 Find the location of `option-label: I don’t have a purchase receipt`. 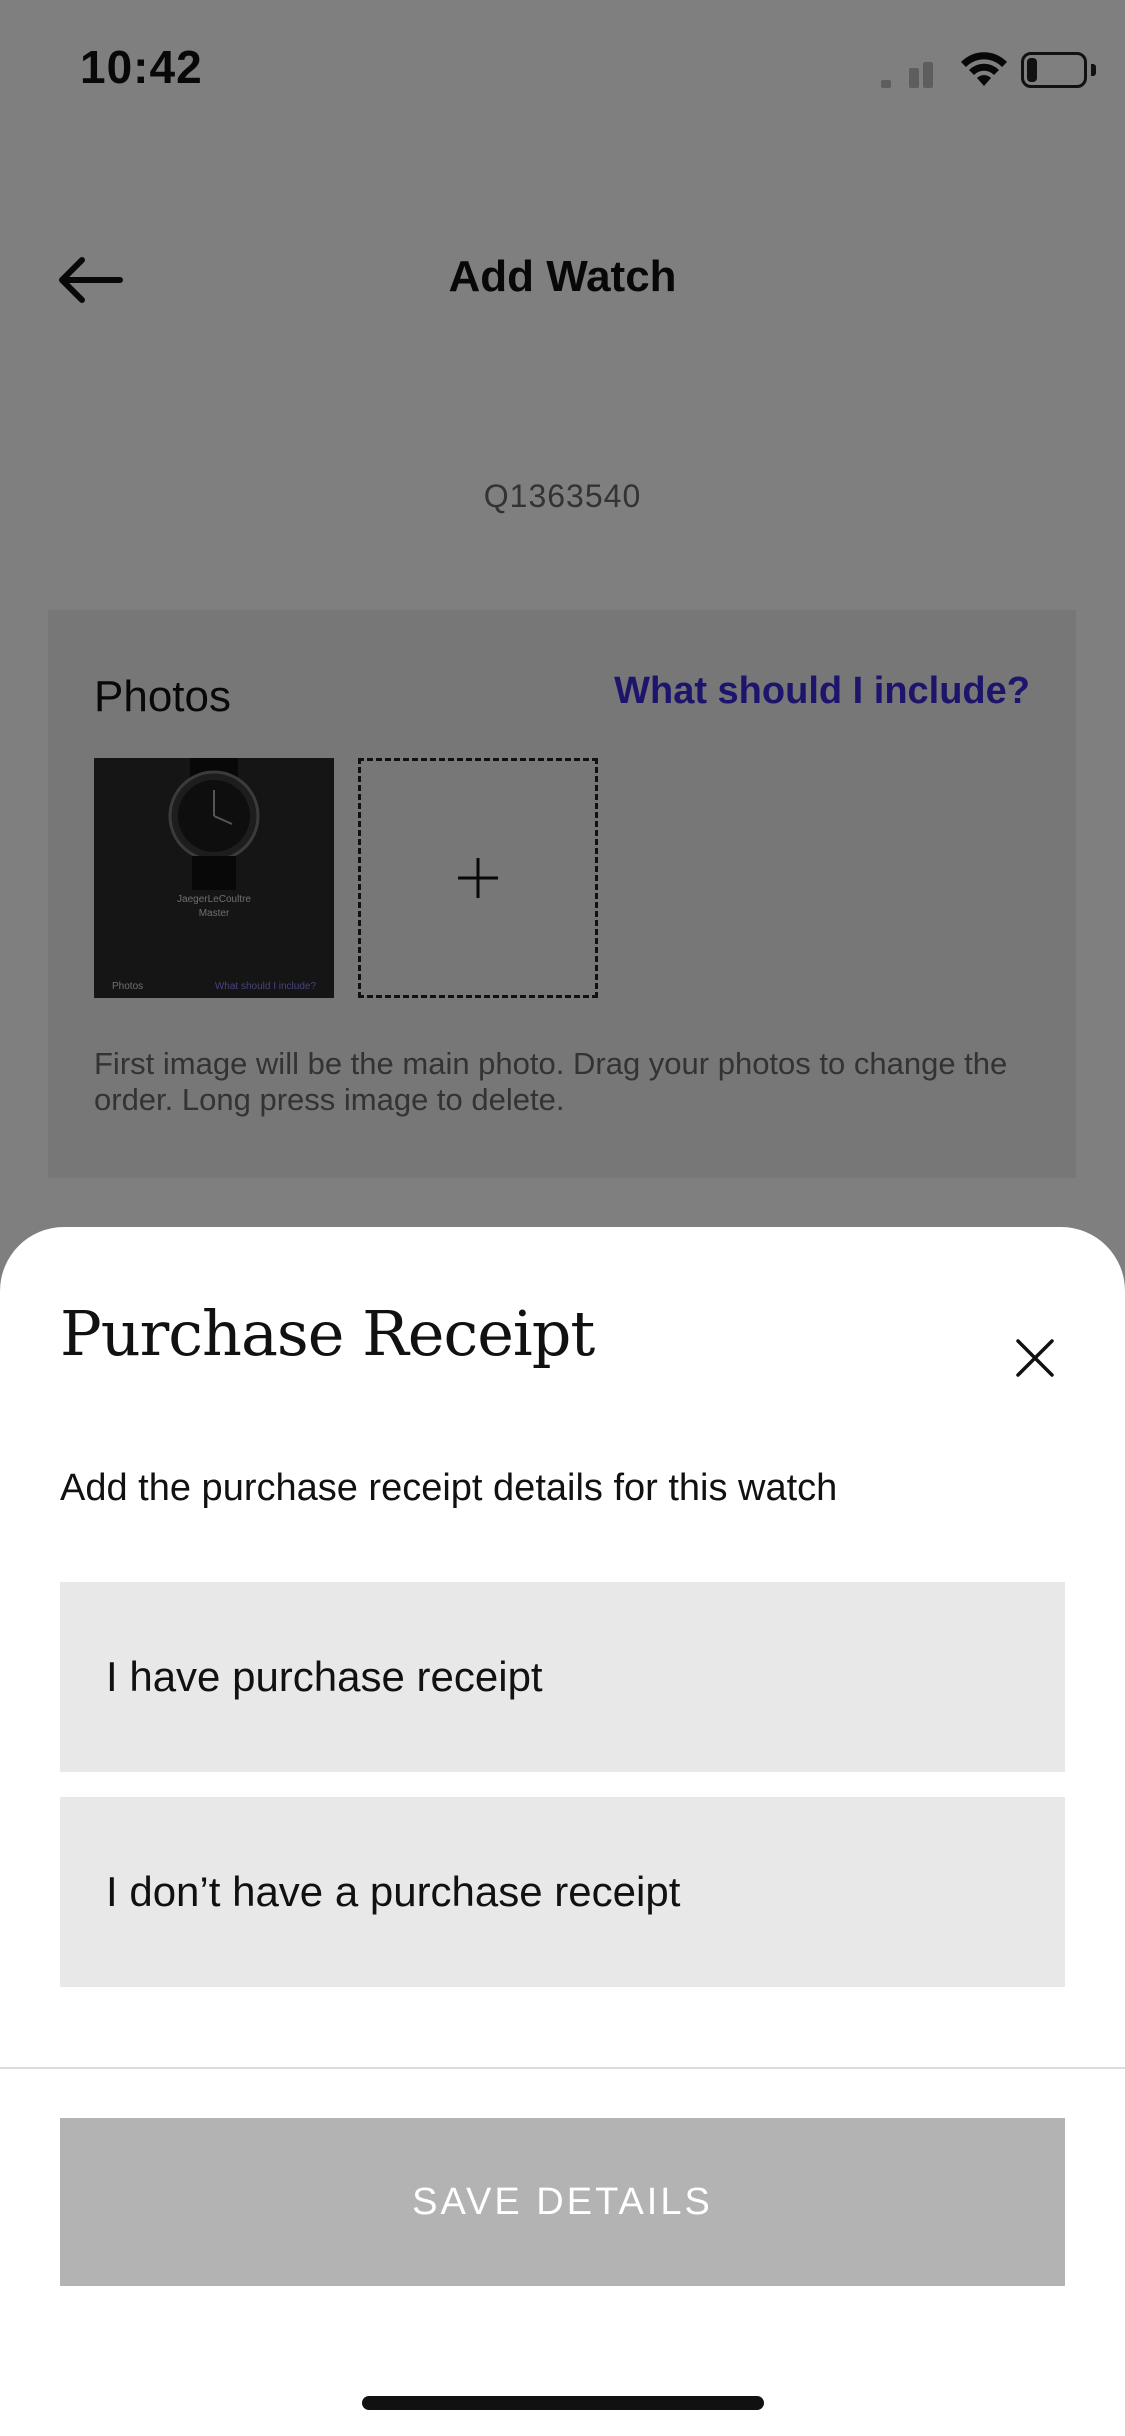

option-label: I don’t have a purchase receipt is located at coordinates (393, 1891).